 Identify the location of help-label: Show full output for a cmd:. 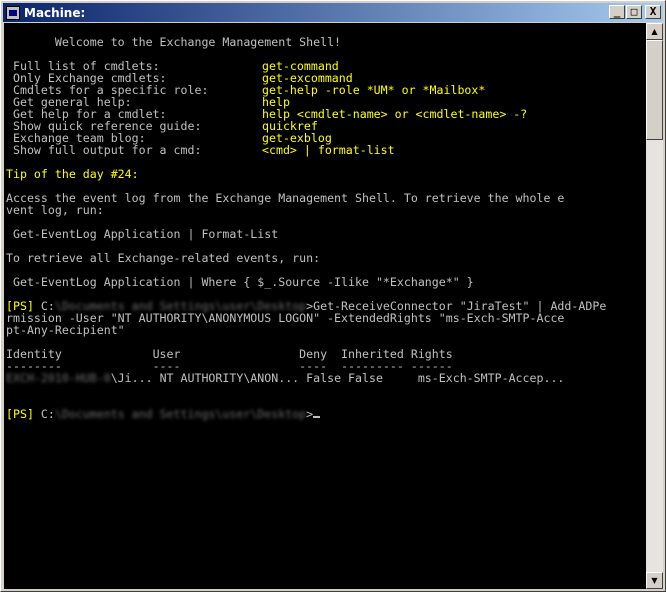
(104, 150).